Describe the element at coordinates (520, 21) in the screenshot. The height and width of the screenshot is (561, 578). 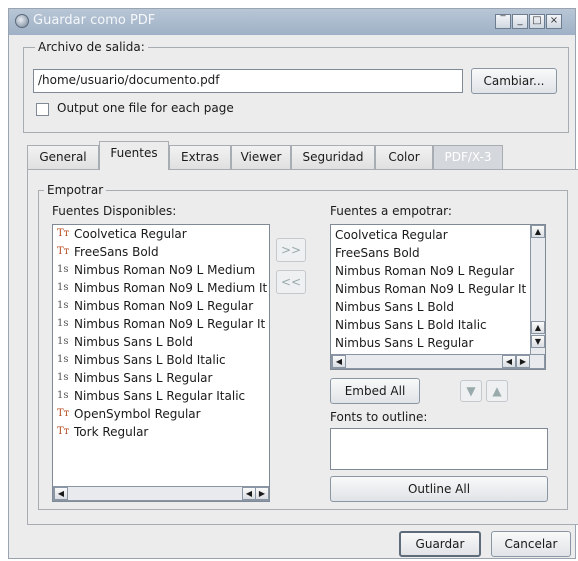
I see `minimize-window-icon: _` at that location.